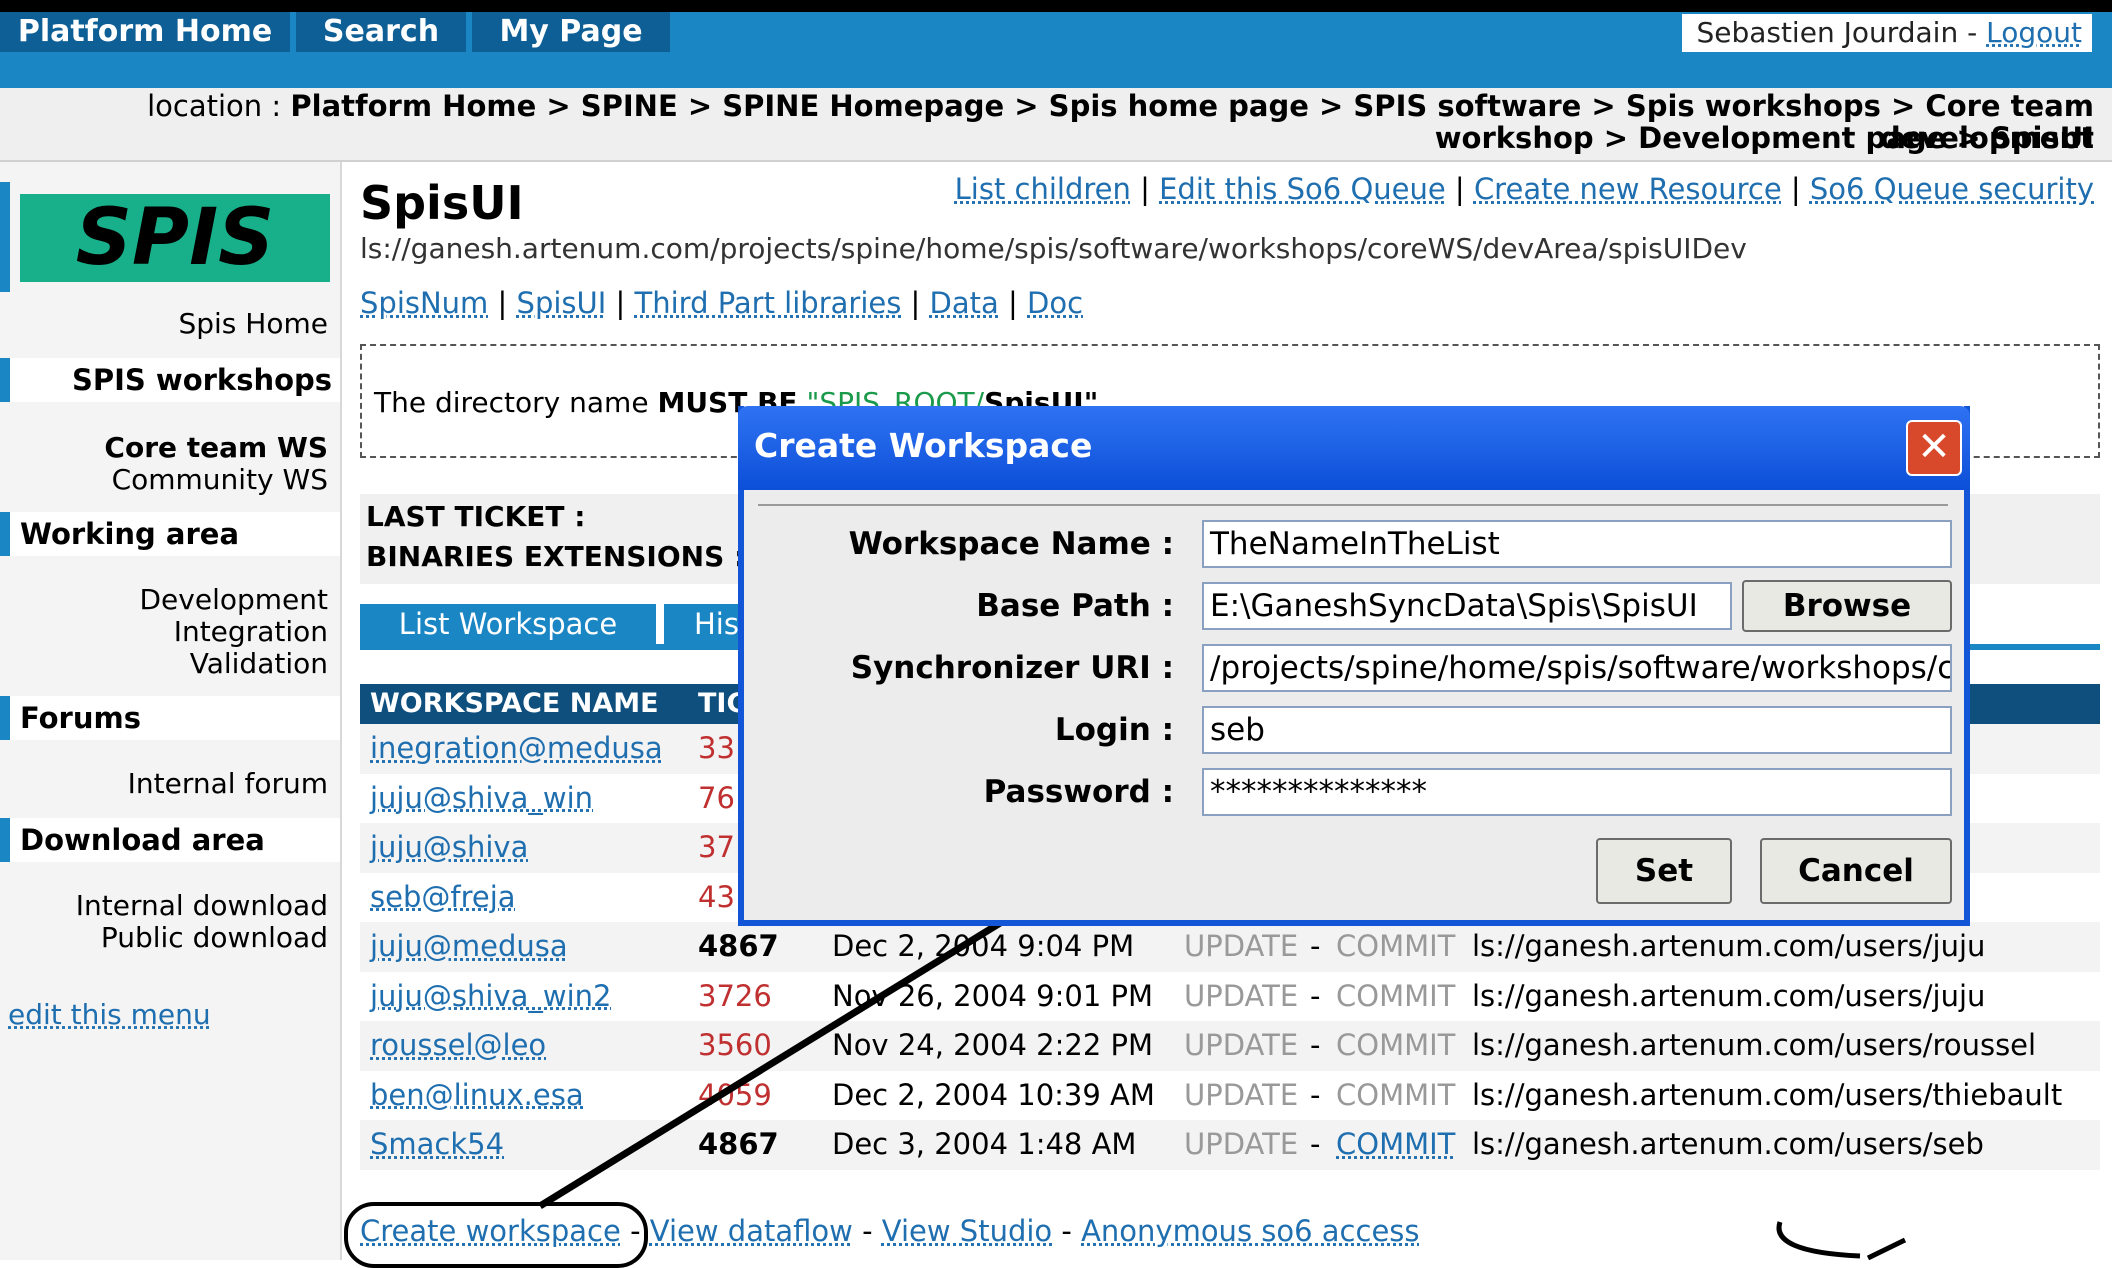 This screenshot has height=1268, width=2112. I want to click on dialog-title: Create Workspace, so click(923, 445).